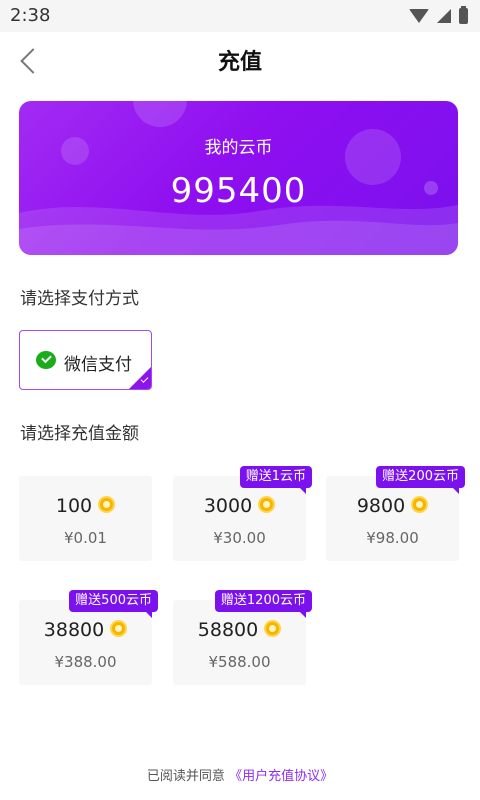  I want to click on price: ¥588.00, so click(239, 662).